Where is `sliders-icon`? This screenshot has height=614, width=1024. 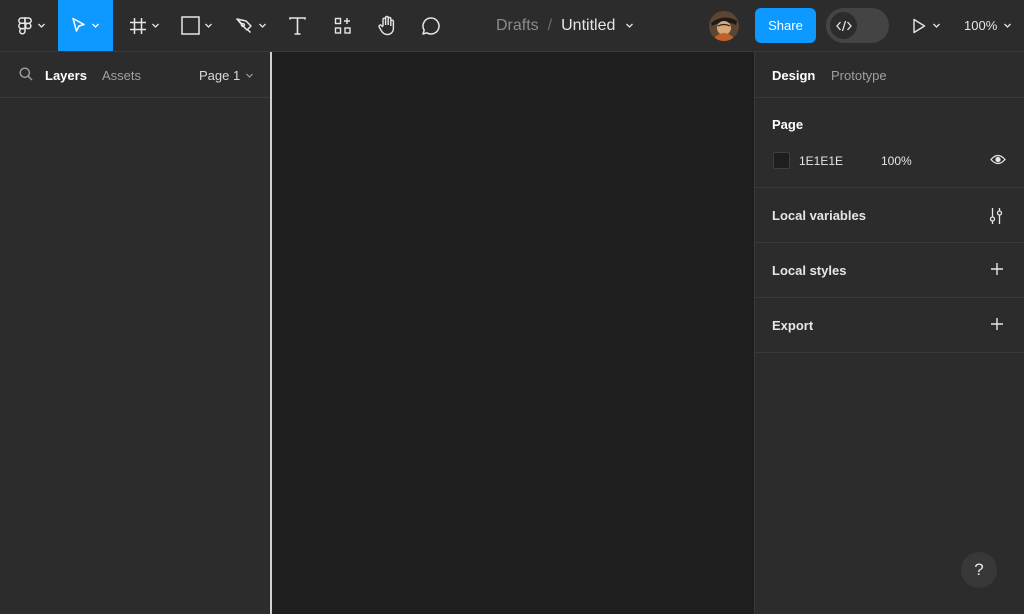 sliders-icon is located at coordinates (996, 216).